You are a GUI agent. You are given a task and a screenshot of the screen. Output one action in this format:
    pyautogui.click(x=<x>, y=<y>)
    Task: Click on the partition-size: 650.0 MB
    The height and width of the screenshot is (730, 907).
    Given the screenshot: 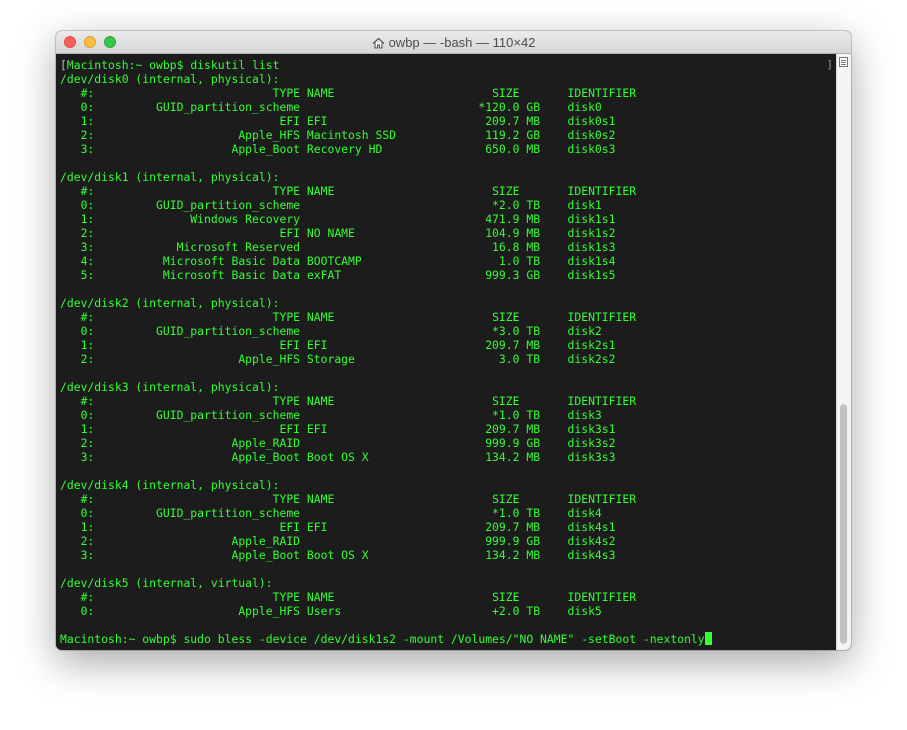 What is the action you would take?
    pyautogui.click(x=516, y=149)
    